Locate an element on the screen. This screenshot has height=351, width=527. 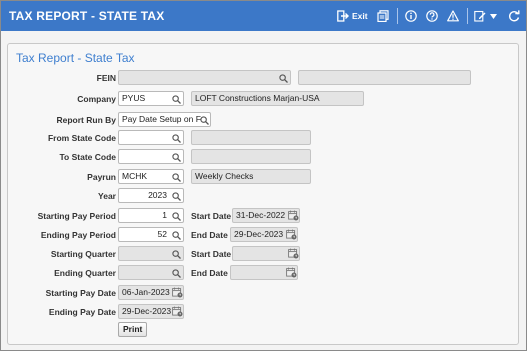
edit-icon is located at coordinates (480, 16).